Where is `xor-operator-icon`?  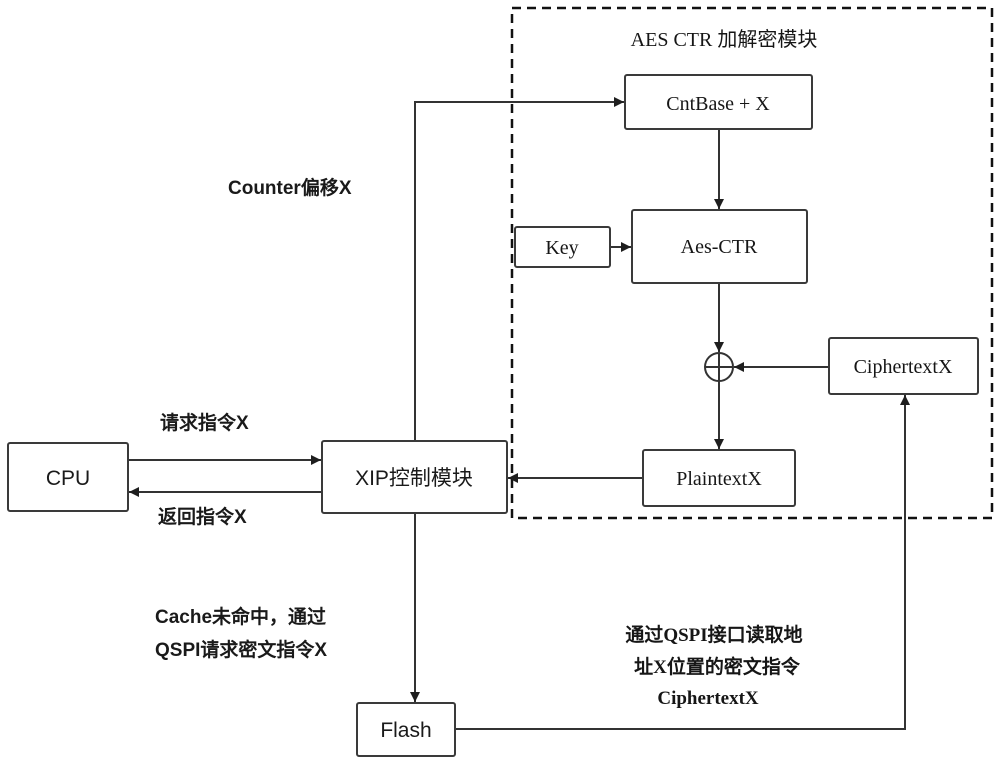
xor-operator-icon is located at coordinates (719, 367).